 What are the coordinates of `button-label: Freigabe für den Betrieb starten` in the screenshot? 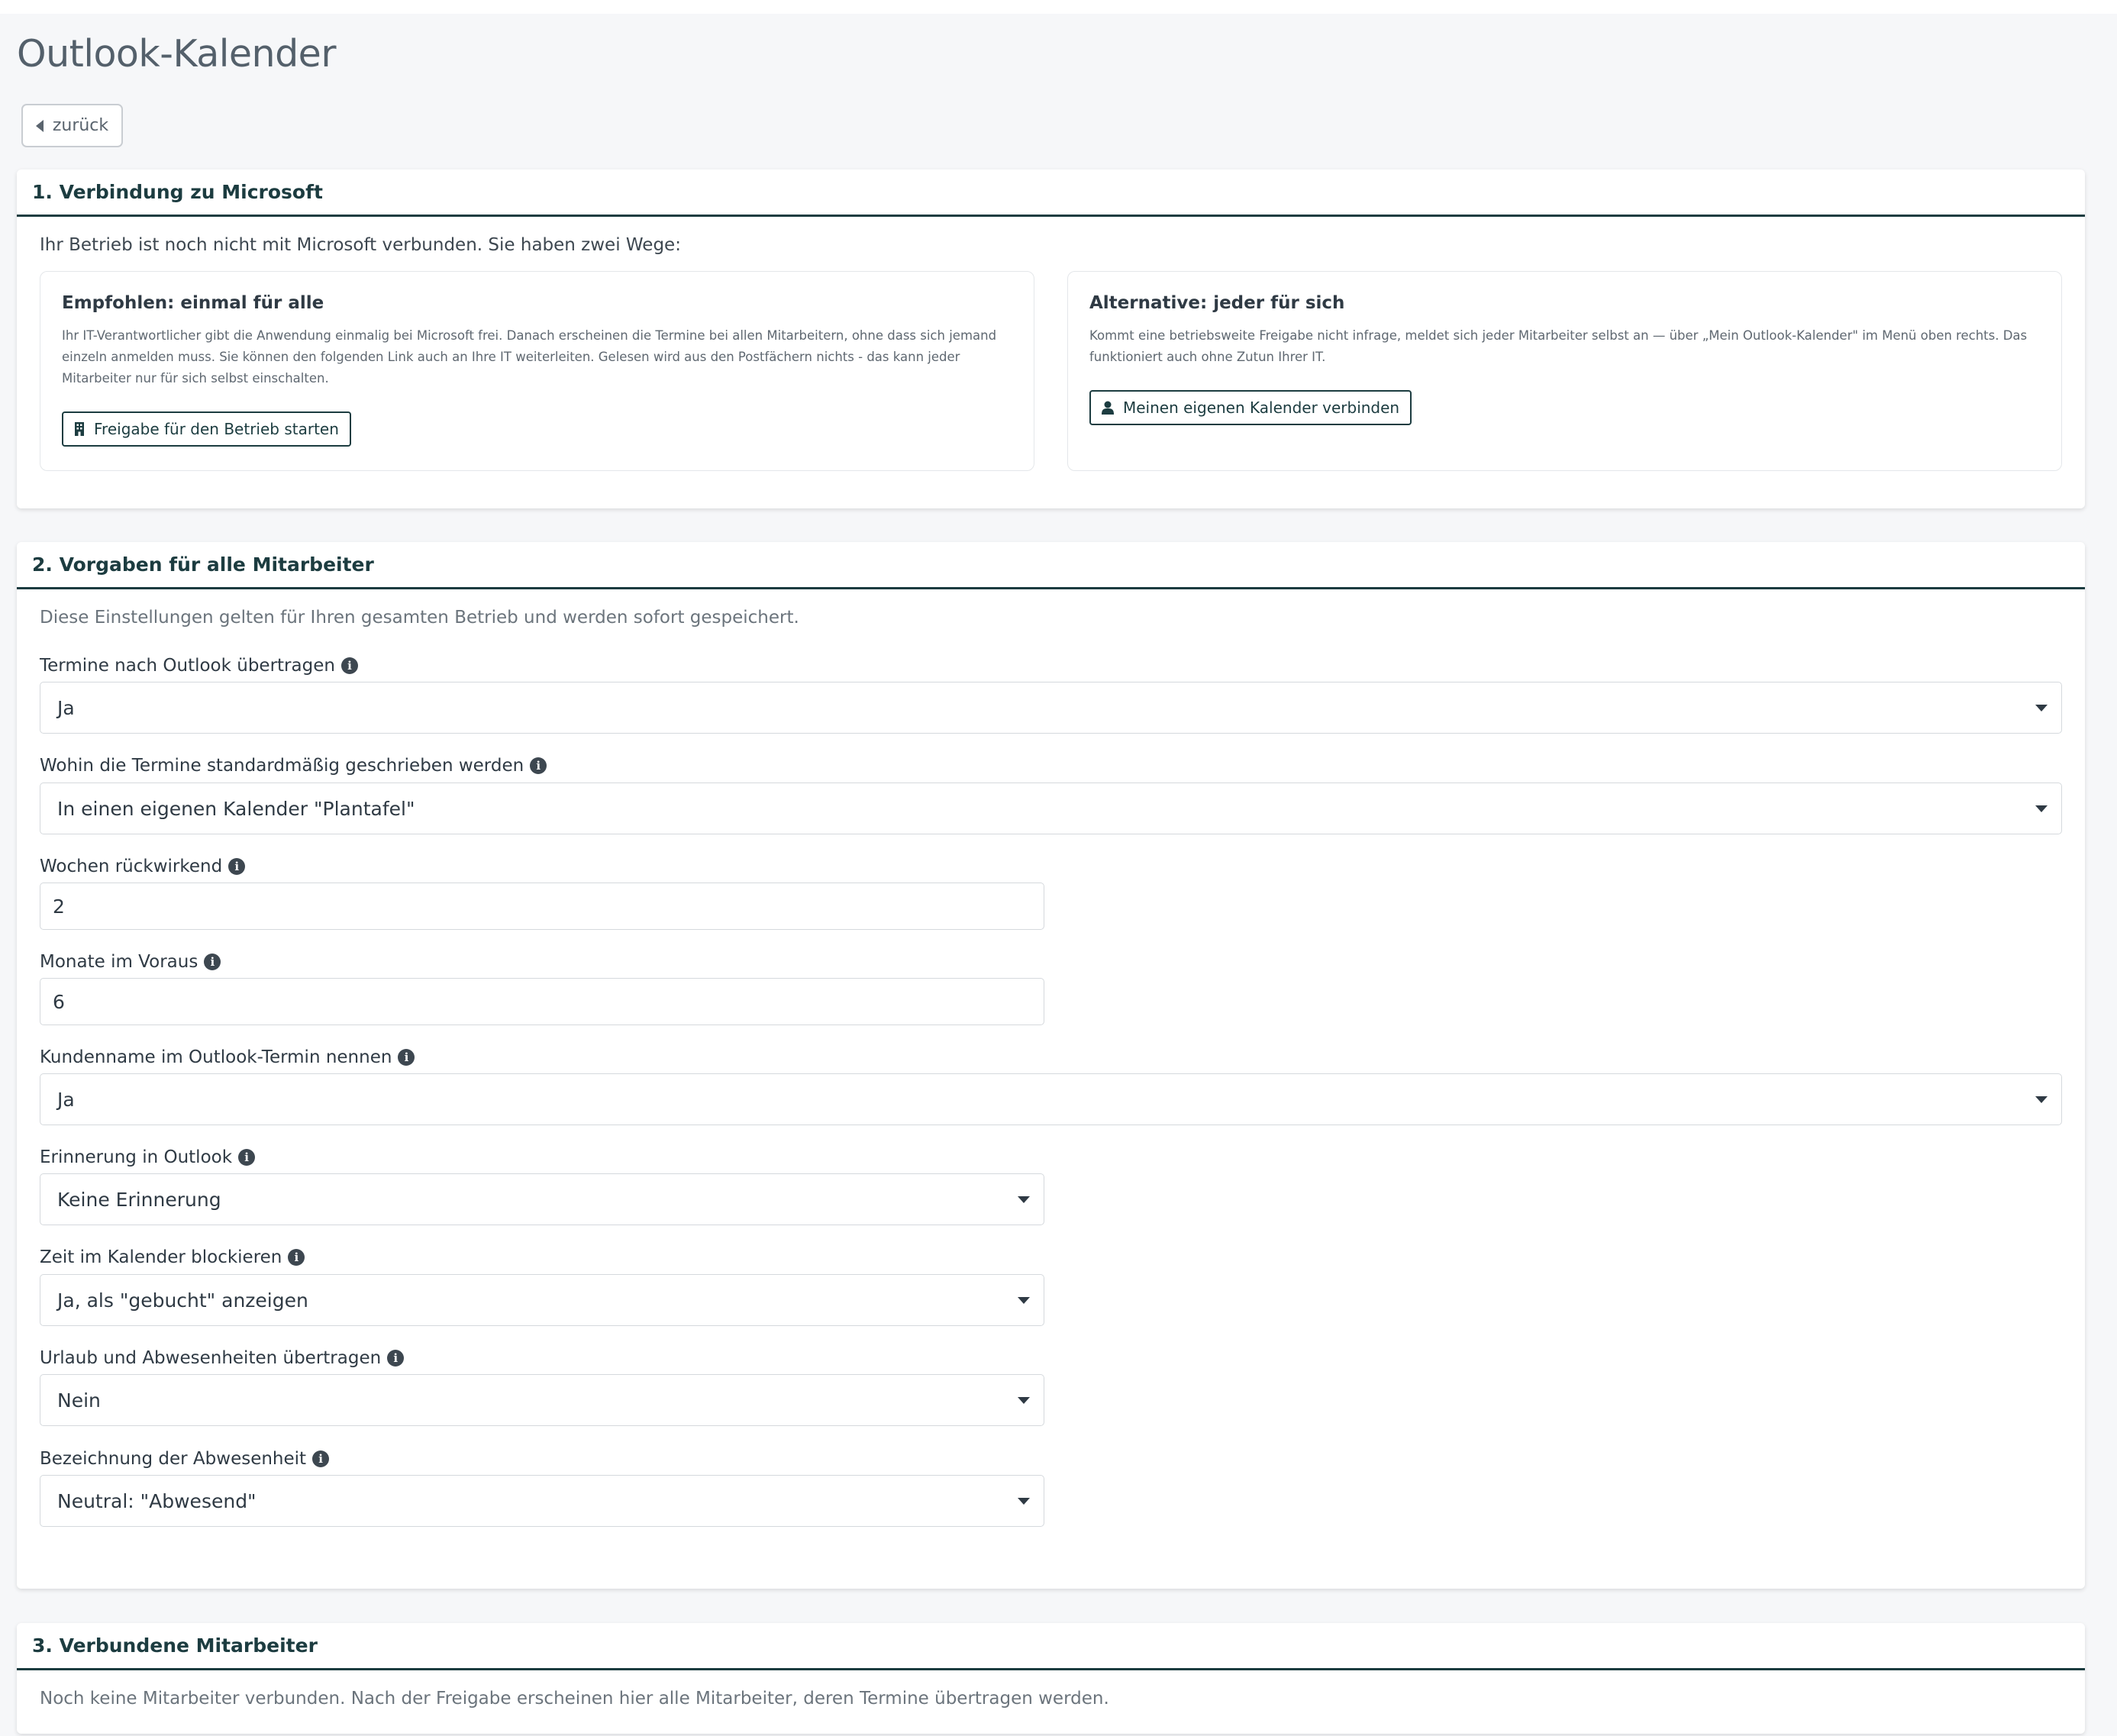 It's located at (216, 429).